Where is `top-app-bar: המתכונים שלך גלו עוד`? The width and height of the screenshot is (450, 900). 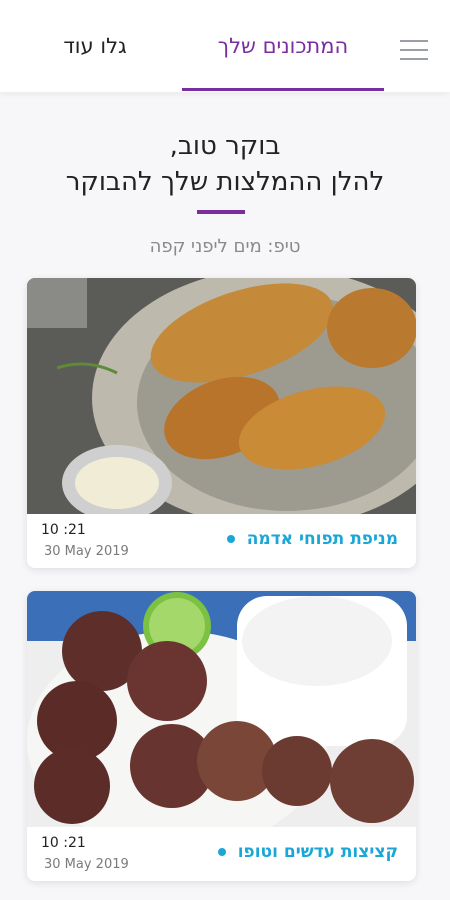
top-app-bar: המתכונים שלך גלו עוד is located at coordinates (225, 46).